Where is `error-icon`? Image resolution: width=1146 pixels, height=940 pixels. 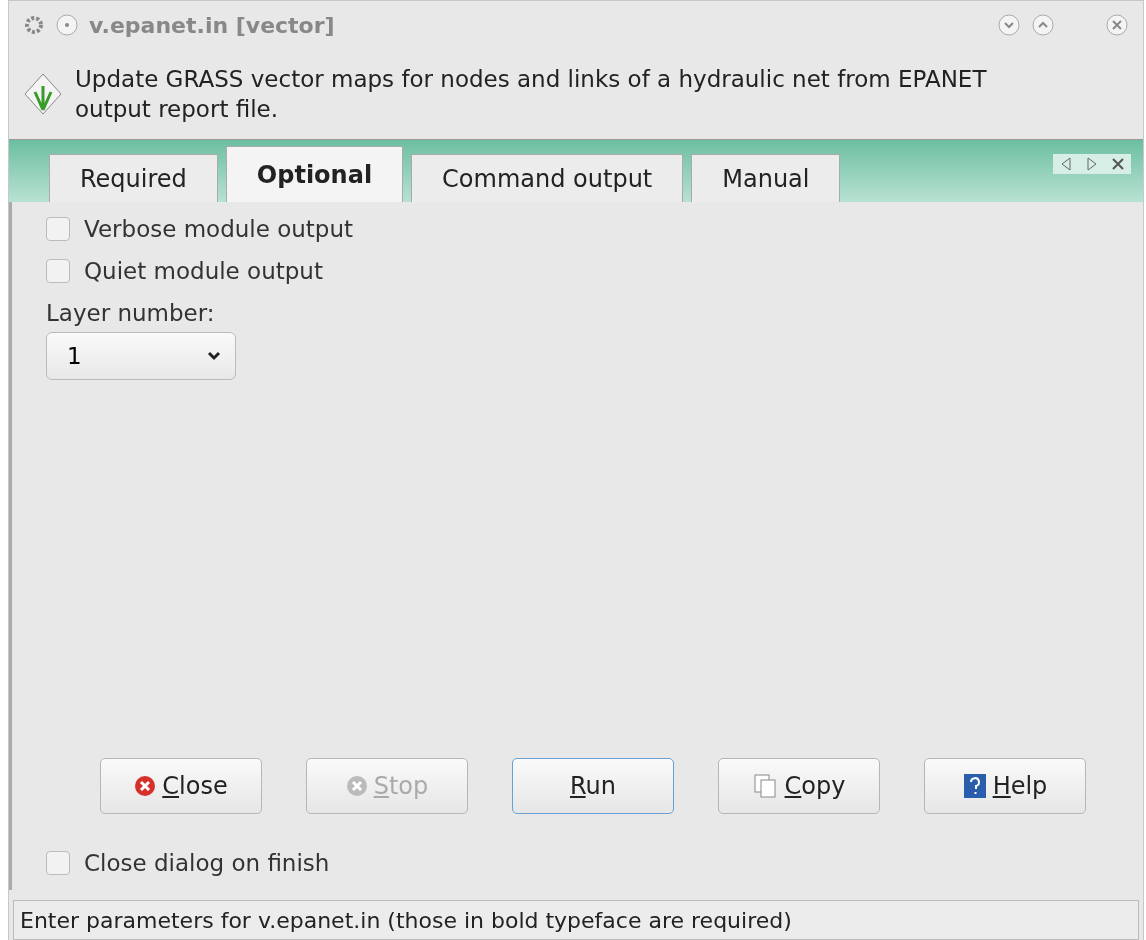 error-icon is located at coordinates (145, 786).